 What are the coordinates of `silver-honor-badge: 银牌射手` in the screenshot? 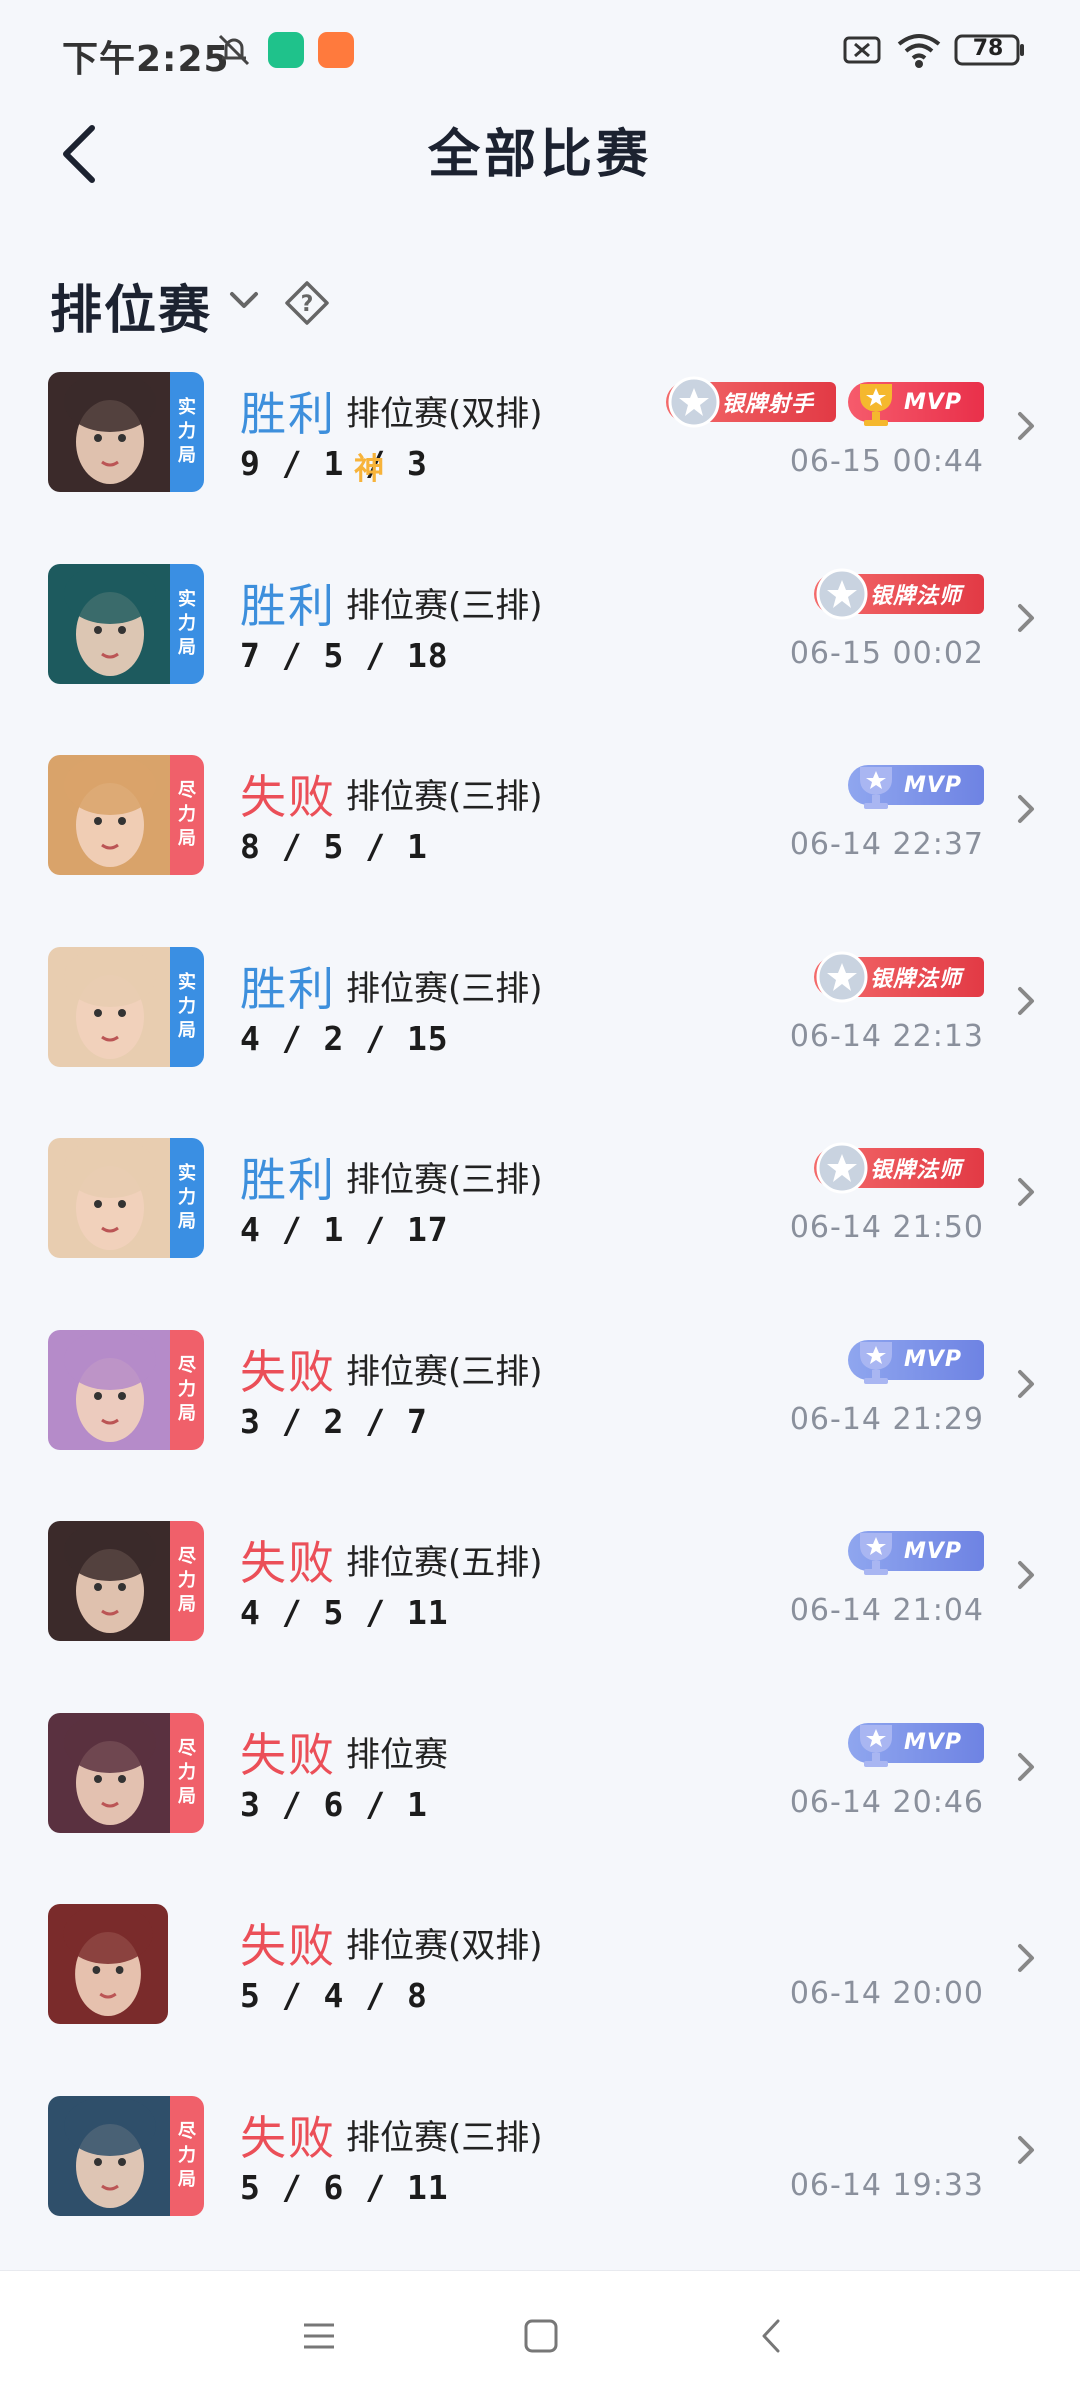 It's located at (750, 402).